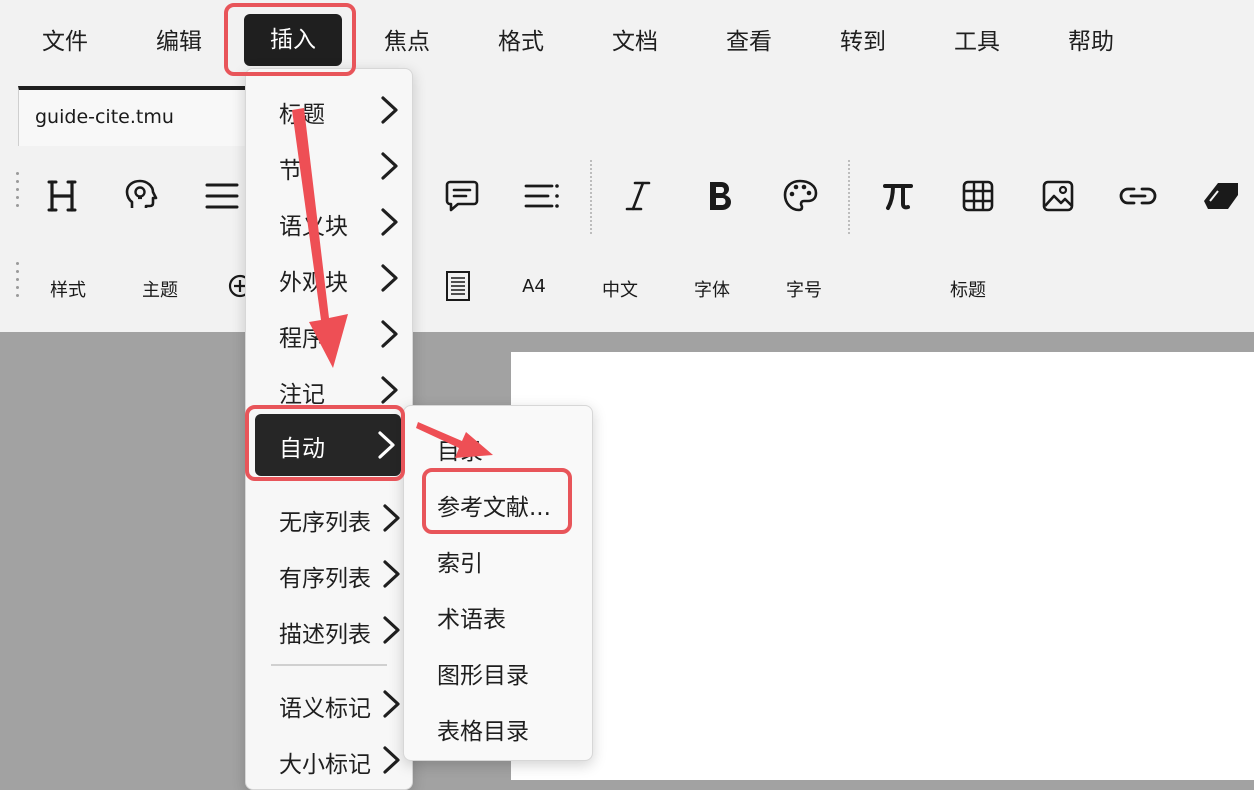  I want to click on insert-menu-item-unordered-list: 无序列表, so click(329, 518).